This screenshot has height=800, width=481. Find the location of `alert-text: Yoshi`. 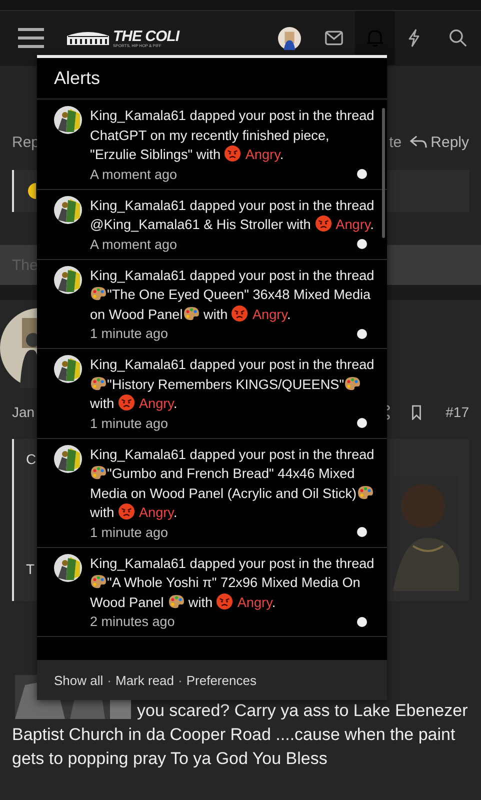

alert-text: Yoshi is located at coordinates (182, 582).